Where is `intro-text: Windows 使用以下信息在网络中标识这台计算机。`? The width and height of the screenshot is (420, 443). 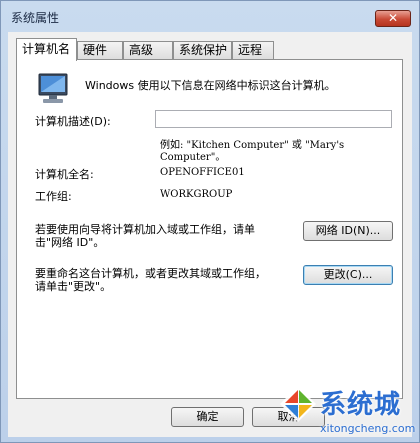 intro-text: Windows 使用以下信息在网络中标识这台计算机。 is located at coordinates (210, 85).